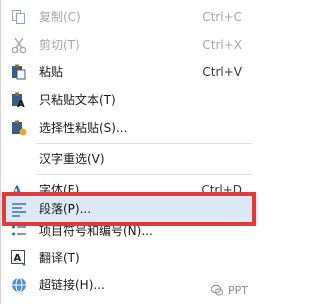 This screenshot has height=304, width=320. What do you see at coordinates (19, 72) in the screenshot?
I see `paste-icon` at bounding box center [19, 72].